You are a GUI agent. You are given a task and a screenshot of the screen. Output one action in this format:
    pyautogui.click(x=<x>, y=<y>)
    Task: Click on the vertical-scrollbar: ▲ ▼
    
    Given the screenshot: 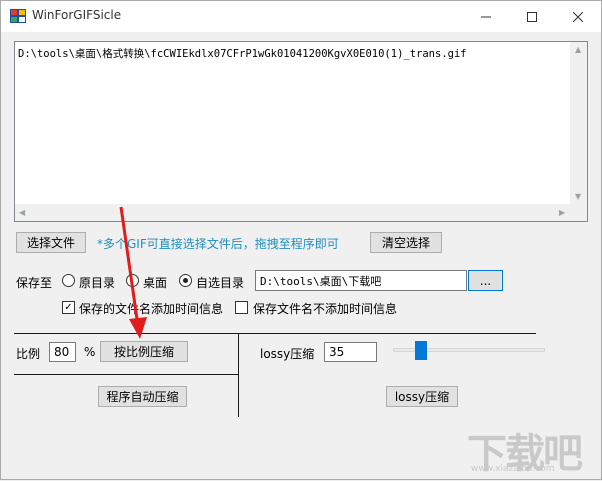 What is the action you would take?
    pyautogui.click(x=578, y=123)
    